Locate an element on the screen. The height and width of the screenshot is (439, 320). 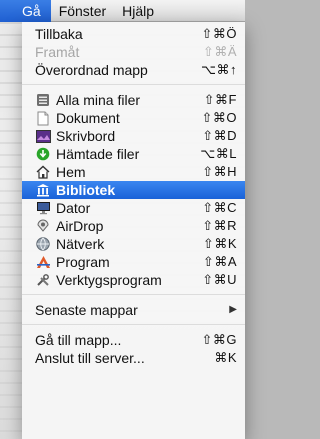
menu-item-label: Verktygsprogram is located at coordinates (109, 280).